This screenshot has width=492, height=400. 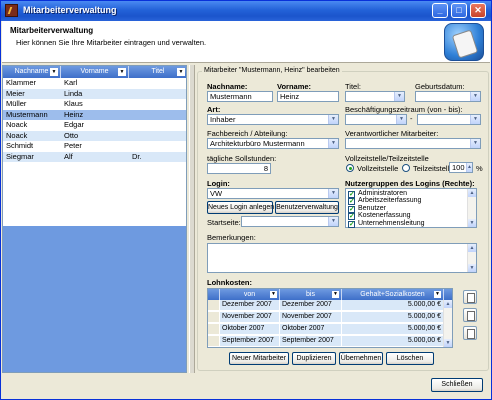 What do you see at coordinates (350, 168) in the screenshot?
I see `vollzeit-radio` at bounding box center [350, 168].